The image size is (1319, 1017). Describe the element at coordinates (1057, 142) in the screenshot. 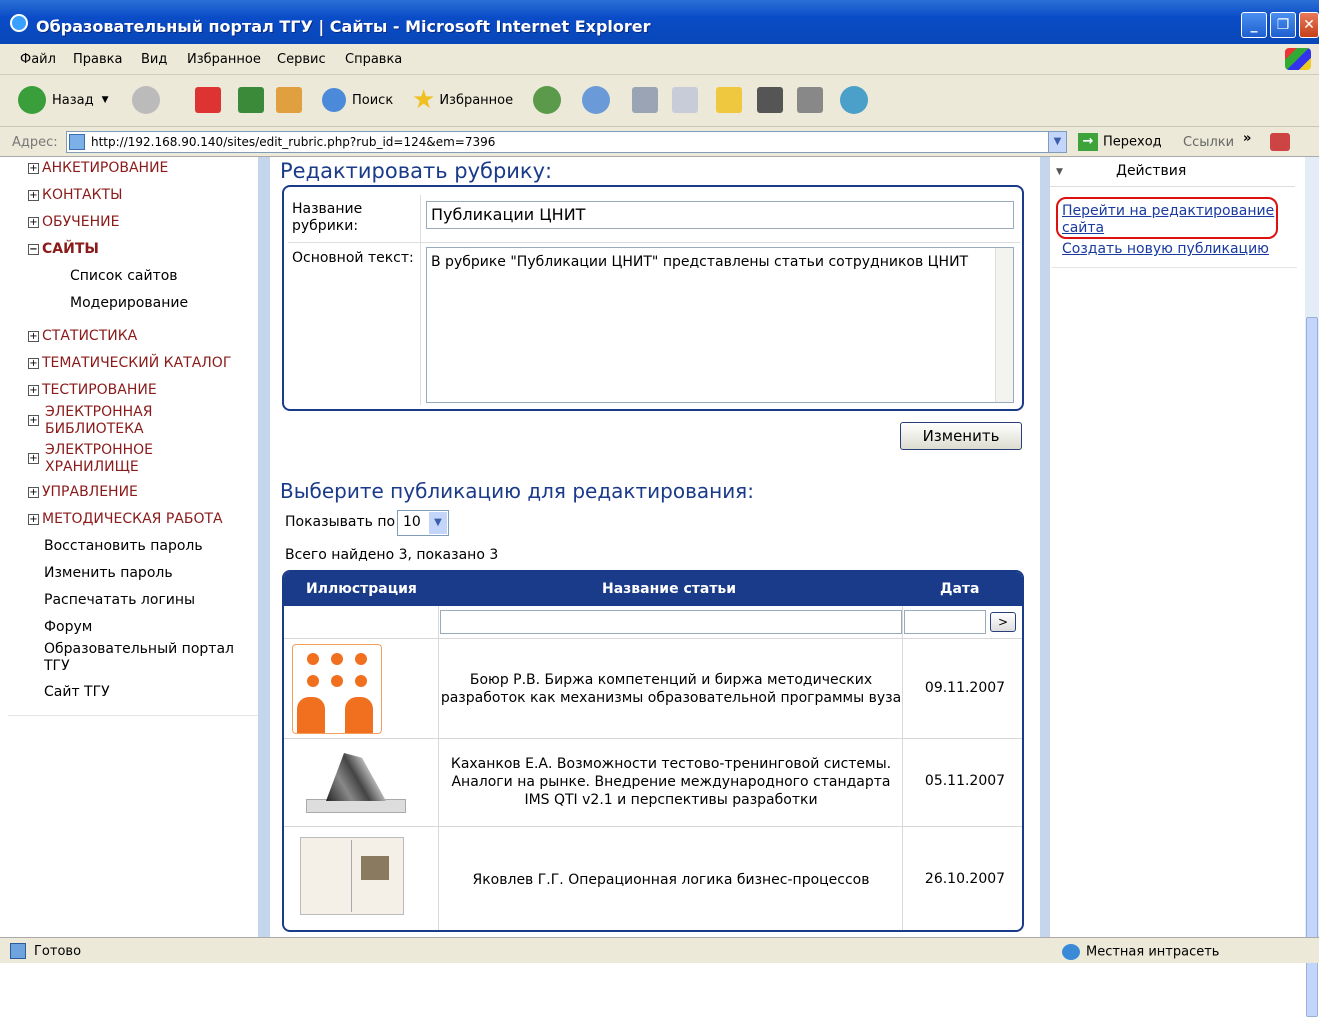

I see `address-dropdown: ▼` at that location.